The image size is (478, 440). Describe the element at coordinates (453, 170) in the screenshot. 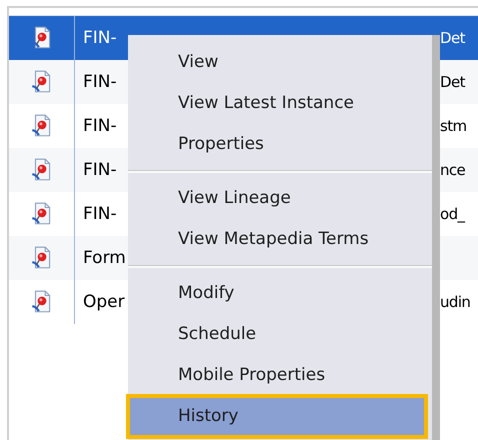

I see `report-detail: nce` at that location.